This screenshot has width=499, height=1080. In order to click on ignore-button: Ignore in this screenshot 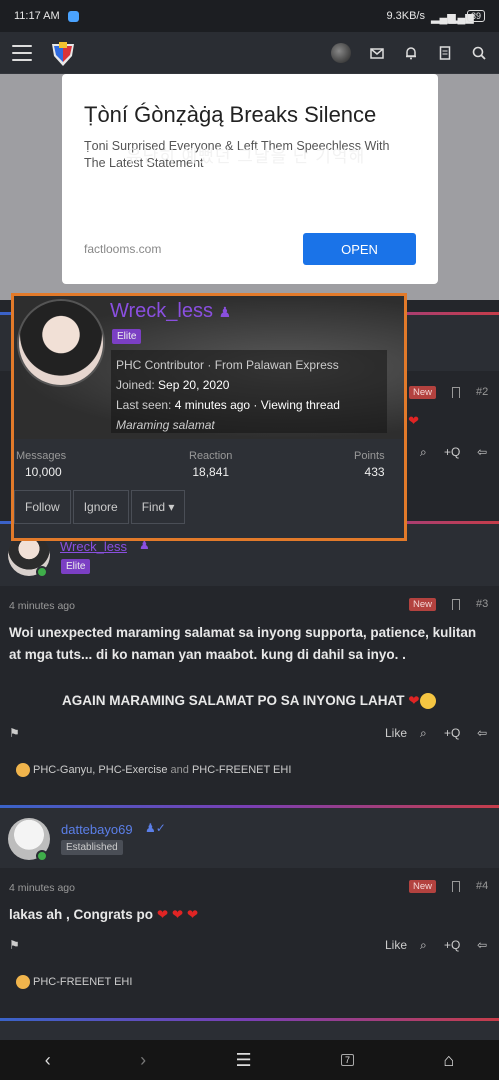, I will do `click(100, 507)`.